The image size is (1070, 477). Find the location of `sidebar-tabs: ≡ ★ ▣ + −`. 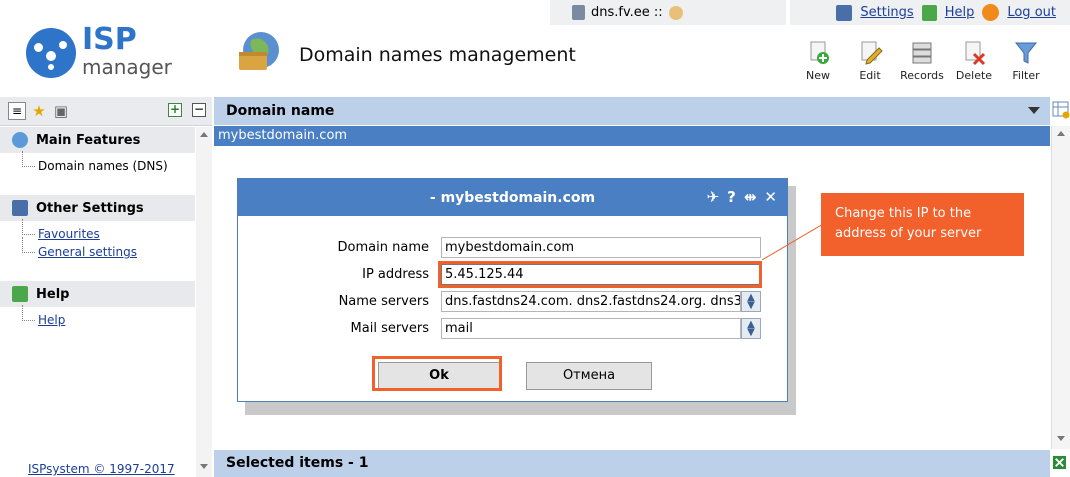

sidebar-tabs: ≡ ★ ▣ + − is located at coordinates (106, 111).